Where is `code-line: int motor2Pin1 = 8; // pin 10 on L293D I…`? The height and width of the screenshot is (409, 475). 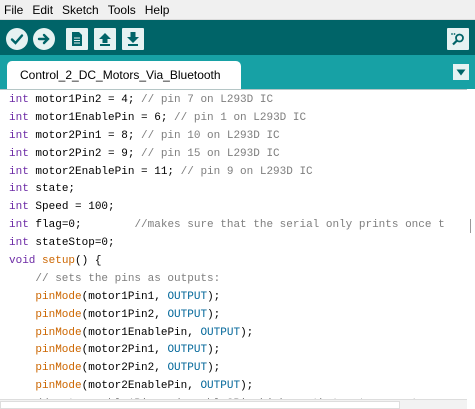
code-line: int motor2Pin1 = 8; // pin 10 on L293D I… is located at coordinates (227, 137).